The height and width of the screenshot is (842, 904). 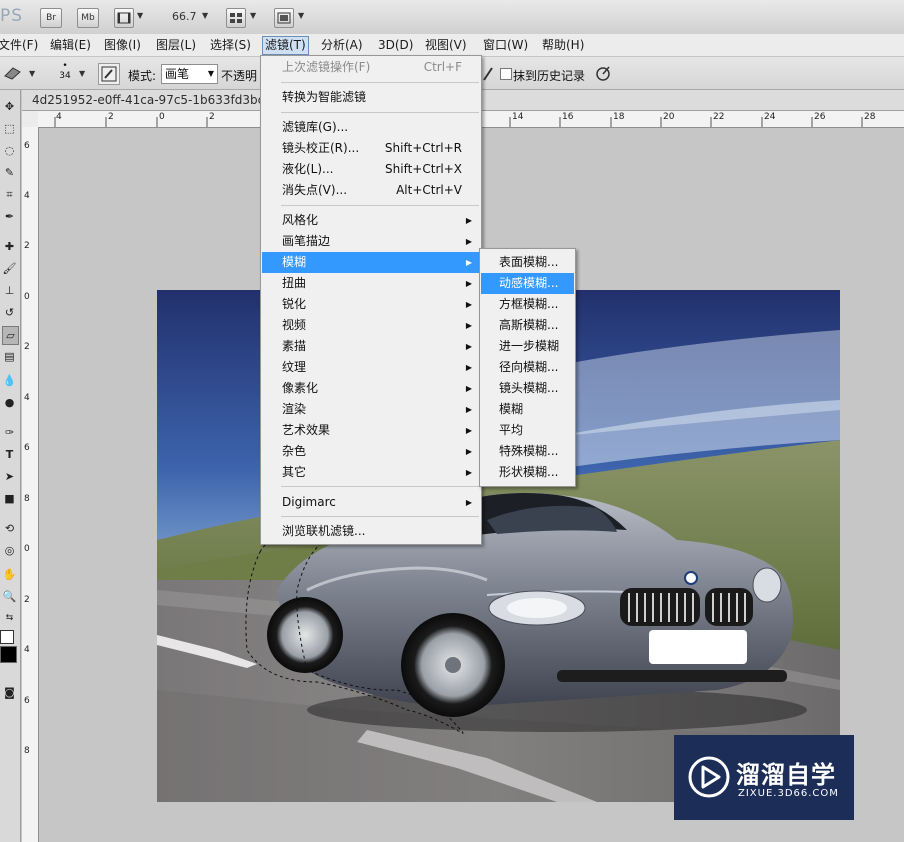 I want to click on menu-item-liquify: 液化(L)... Shift+Ctrl+X, so click(x=371, y=169).